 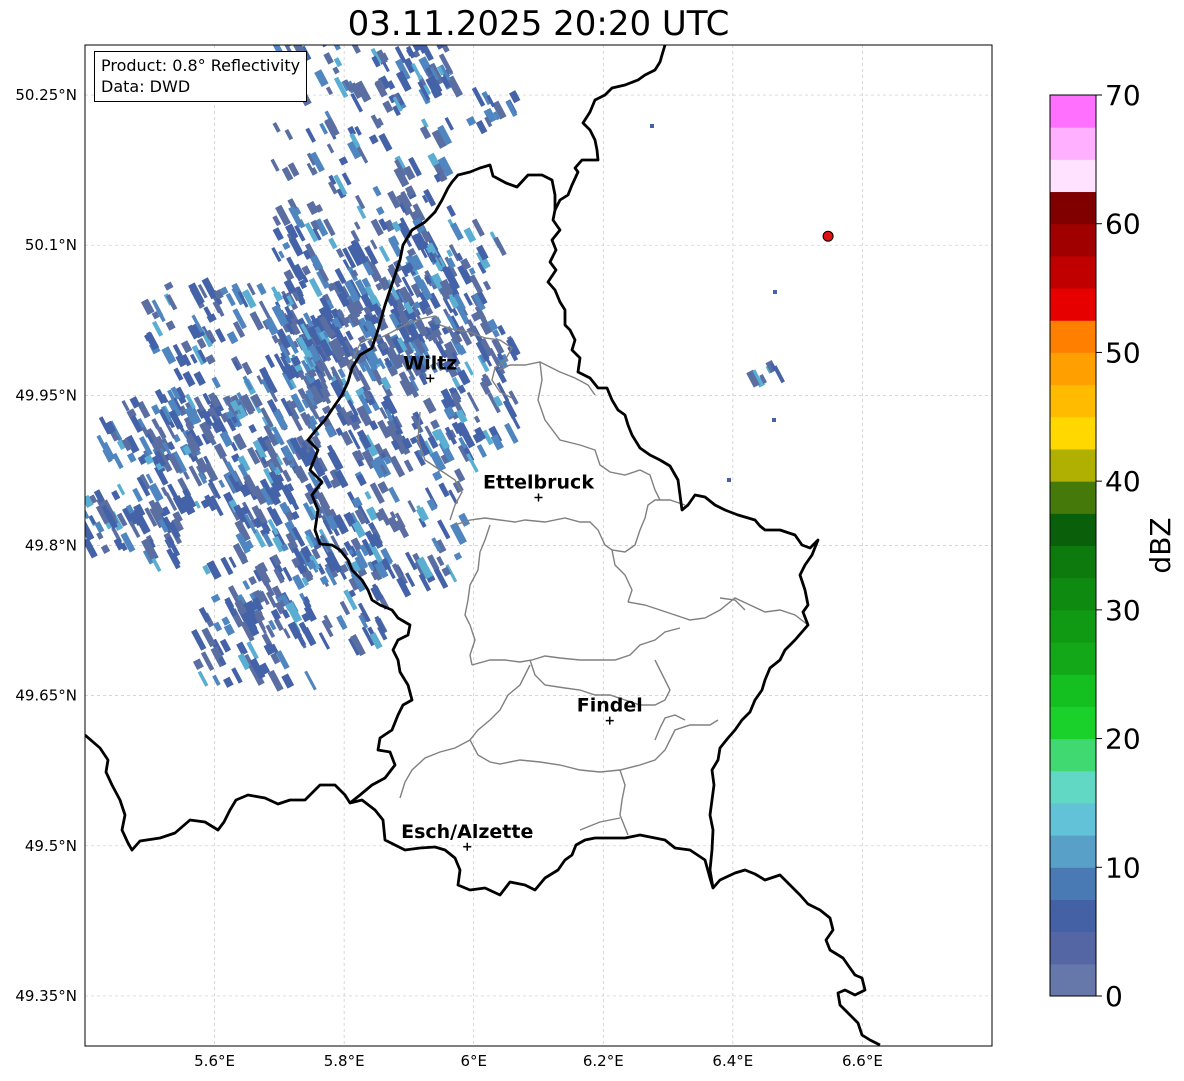 What do you see at coordinates (1123, 867) in the screenshot?
I see `colorbar-tick-label: 10` at bounding box center [1123, 867].